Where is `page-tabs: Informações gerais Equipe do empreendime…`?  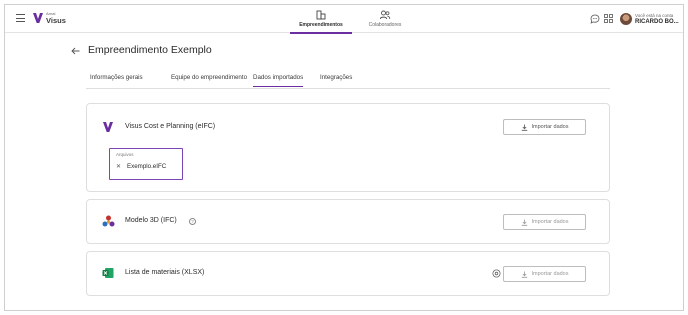 page-tabs: Informações gerais Equipe do empreendime… is located at coordinates (348, 78).